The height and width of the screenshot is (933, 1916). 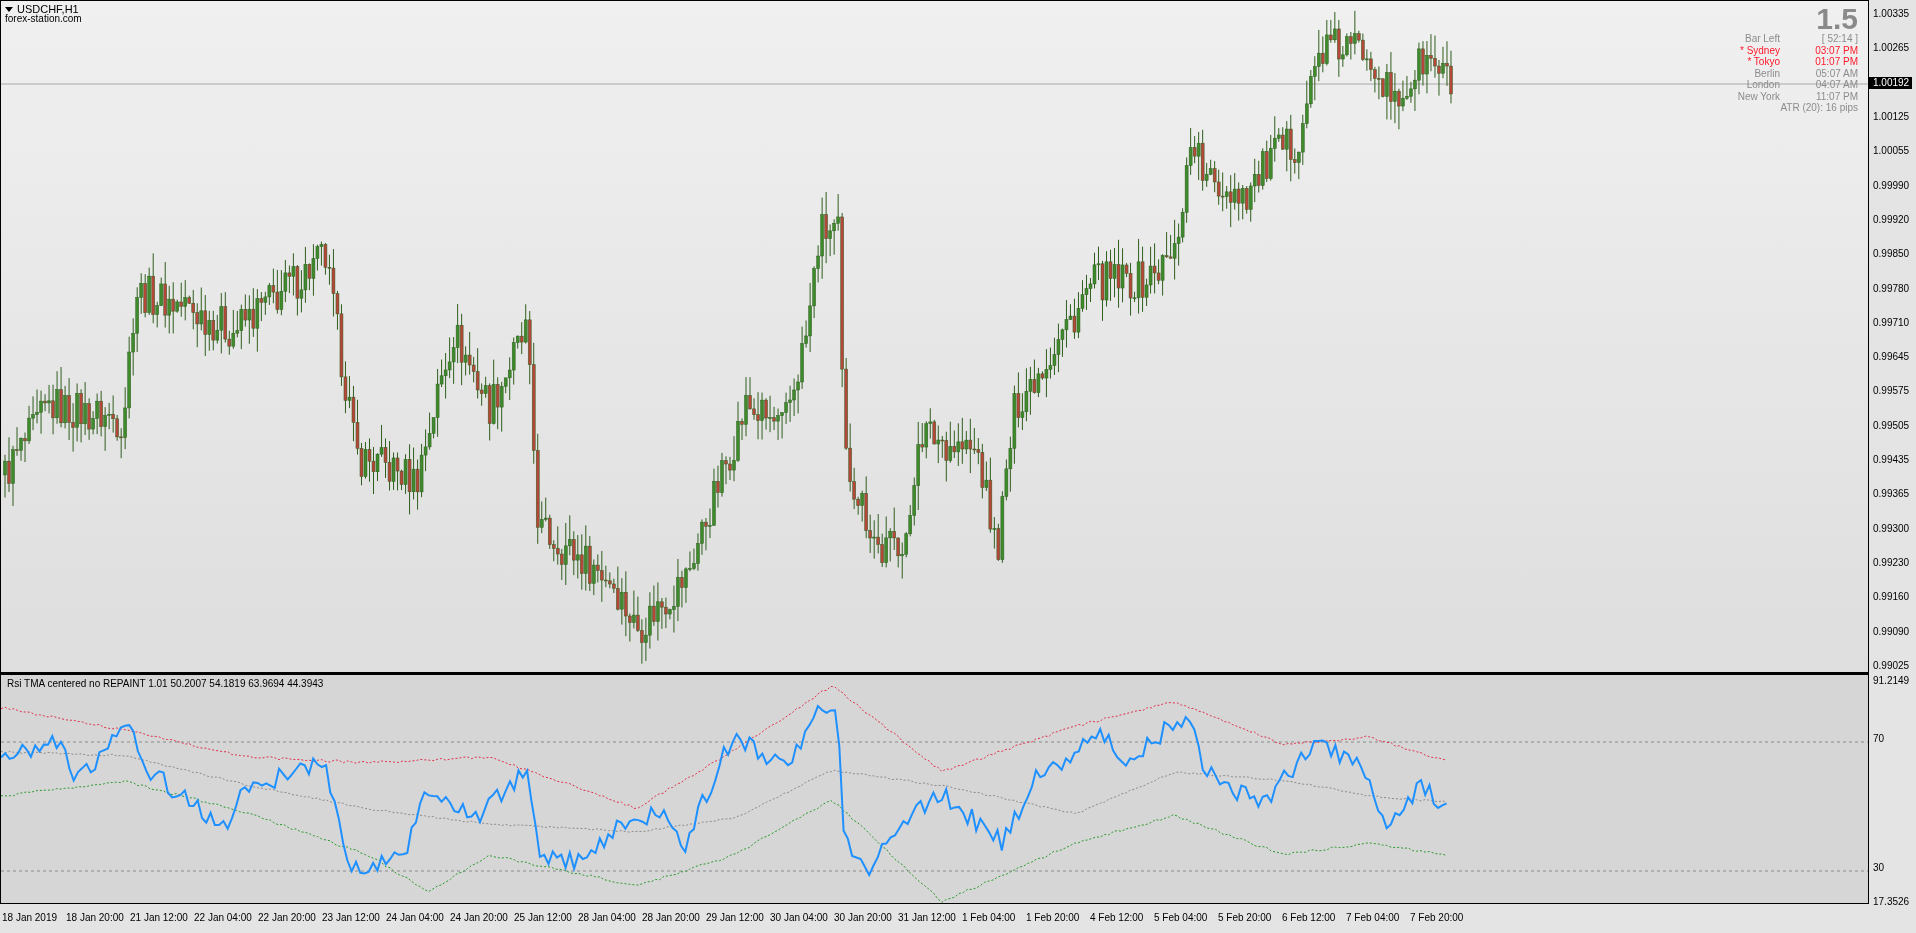 I want to click on session-label: New York, so click(x=1758, y=96).